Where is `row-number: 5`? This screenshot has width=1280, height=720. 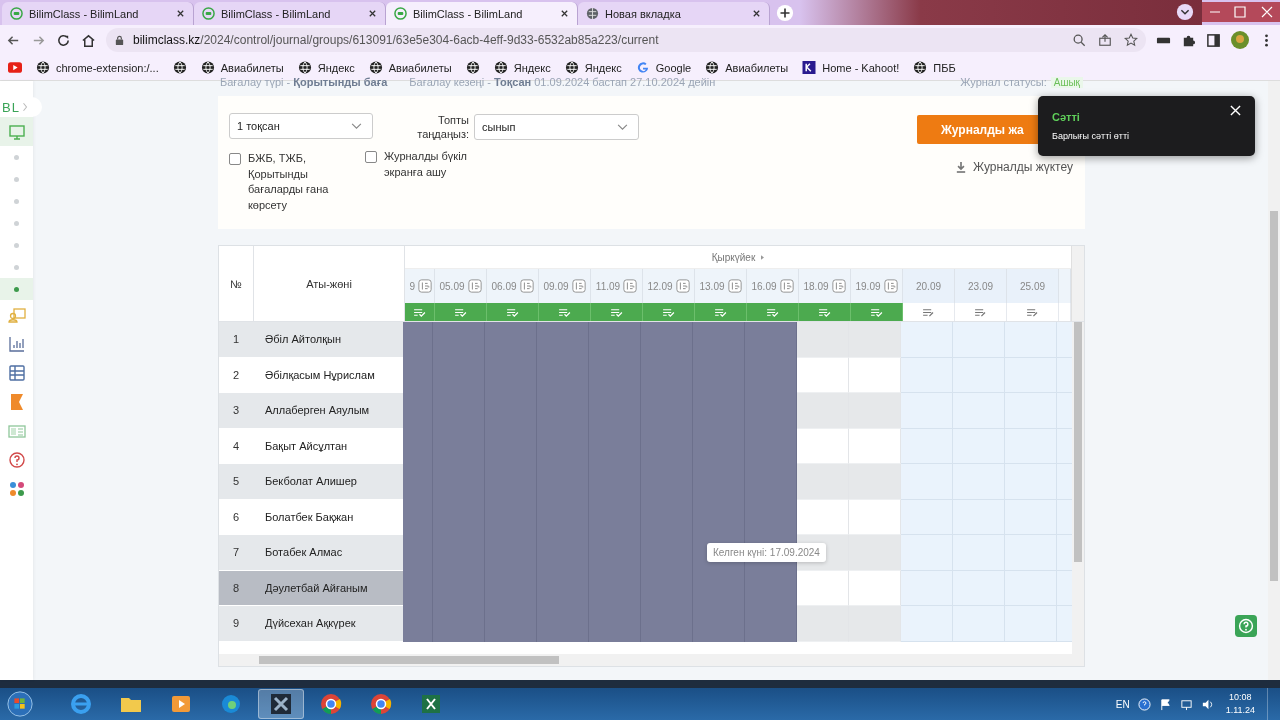
row-number: 5 is located at coordinates (236, 482).